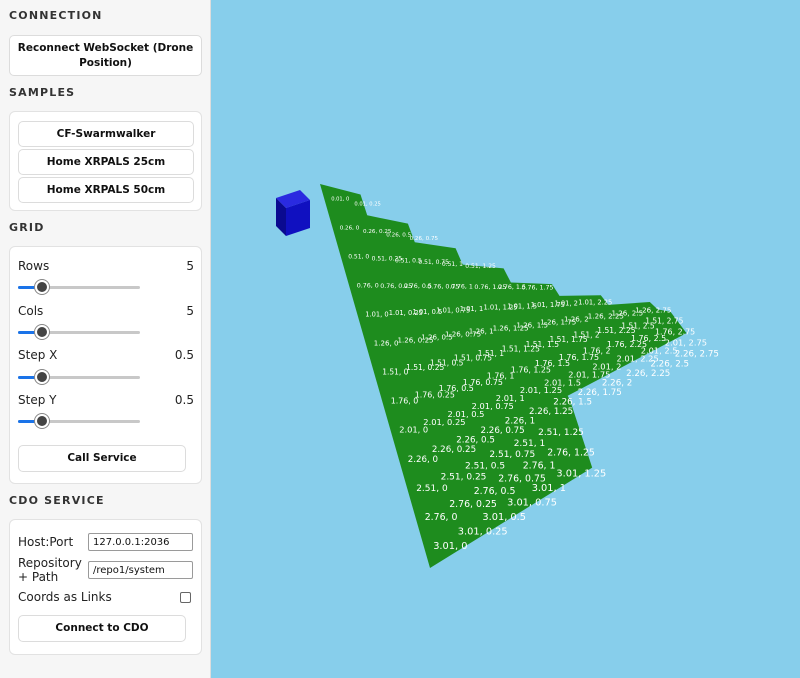 The height and width of the screenshot is (678, 800). I want to click on grid-coordinate-label: 0.26, 0.5, so click(398, 236).